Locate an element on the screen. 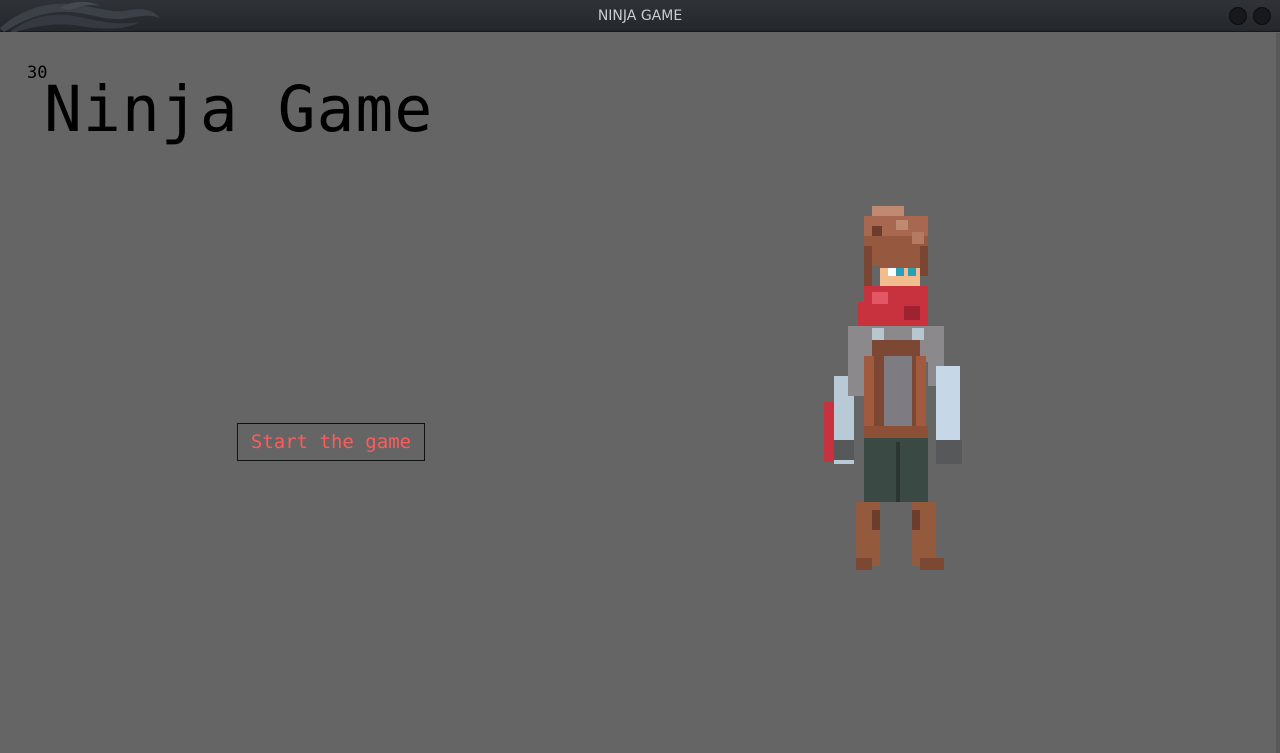 This screenshot has width=1280, height=753. start-game-button: Start the game is located at coordinates (331, 442).